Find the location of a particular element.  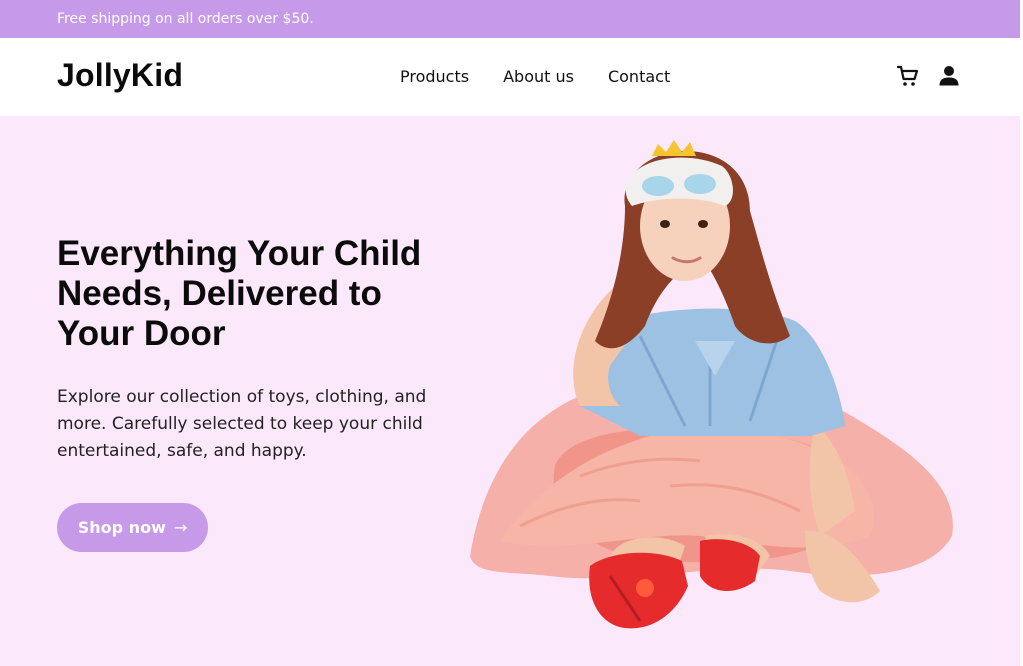

user-icon is located at coordinates (949, 76).